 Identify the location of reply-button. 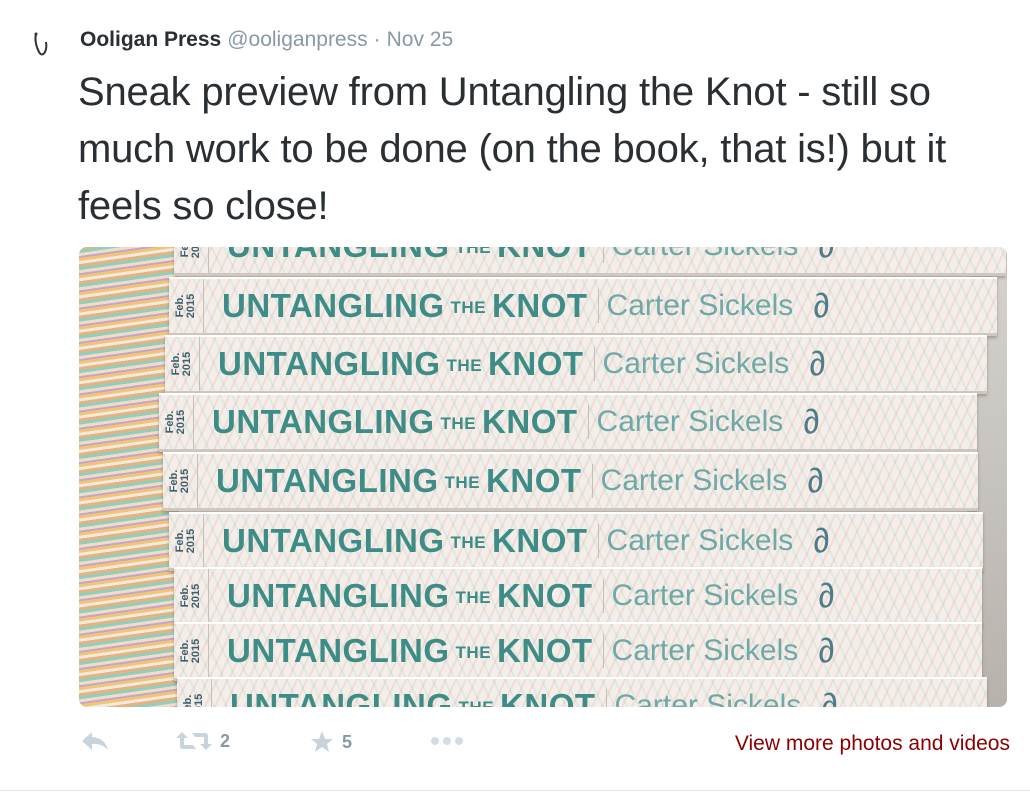
(95, 741).